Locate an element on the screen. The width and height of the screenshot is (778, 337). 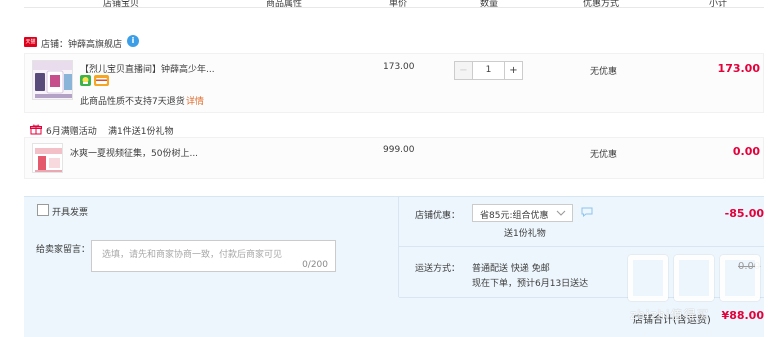
info-circle-icon: i is located at coordinates (133, 41).